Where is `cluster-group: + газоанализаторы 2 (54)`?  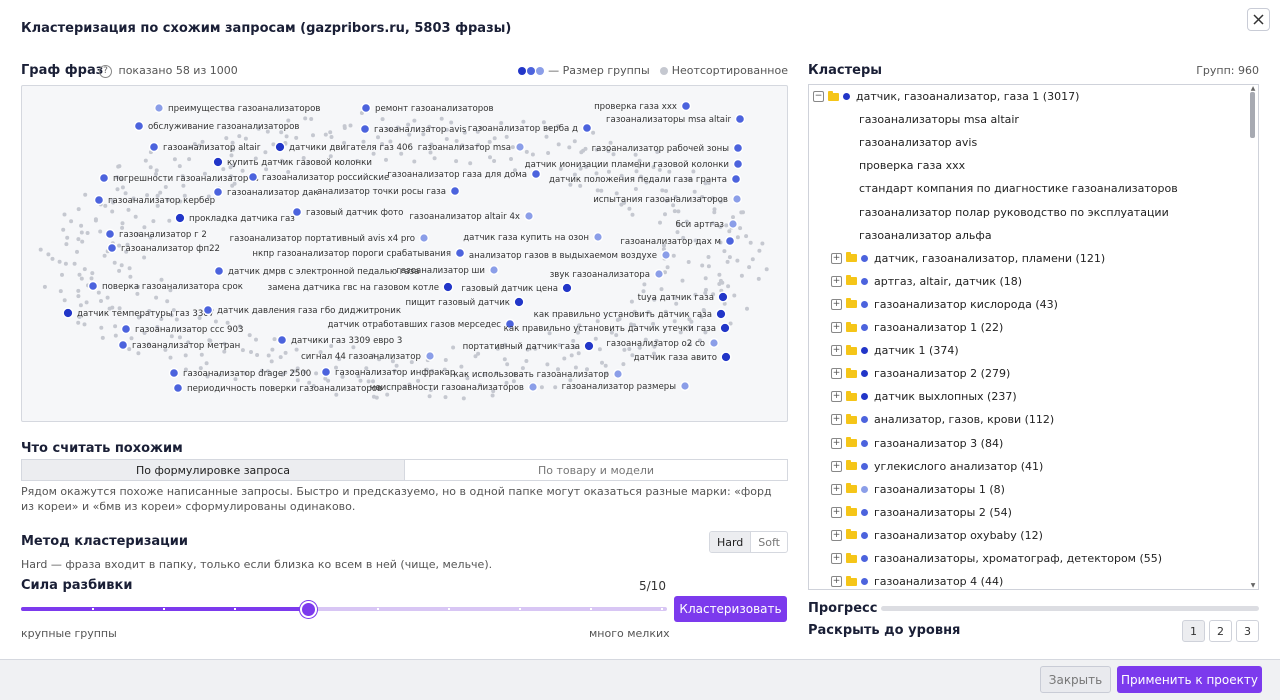 cluster-group: + газоанализаторы 2 (54) is located at coordinates (910, 512).